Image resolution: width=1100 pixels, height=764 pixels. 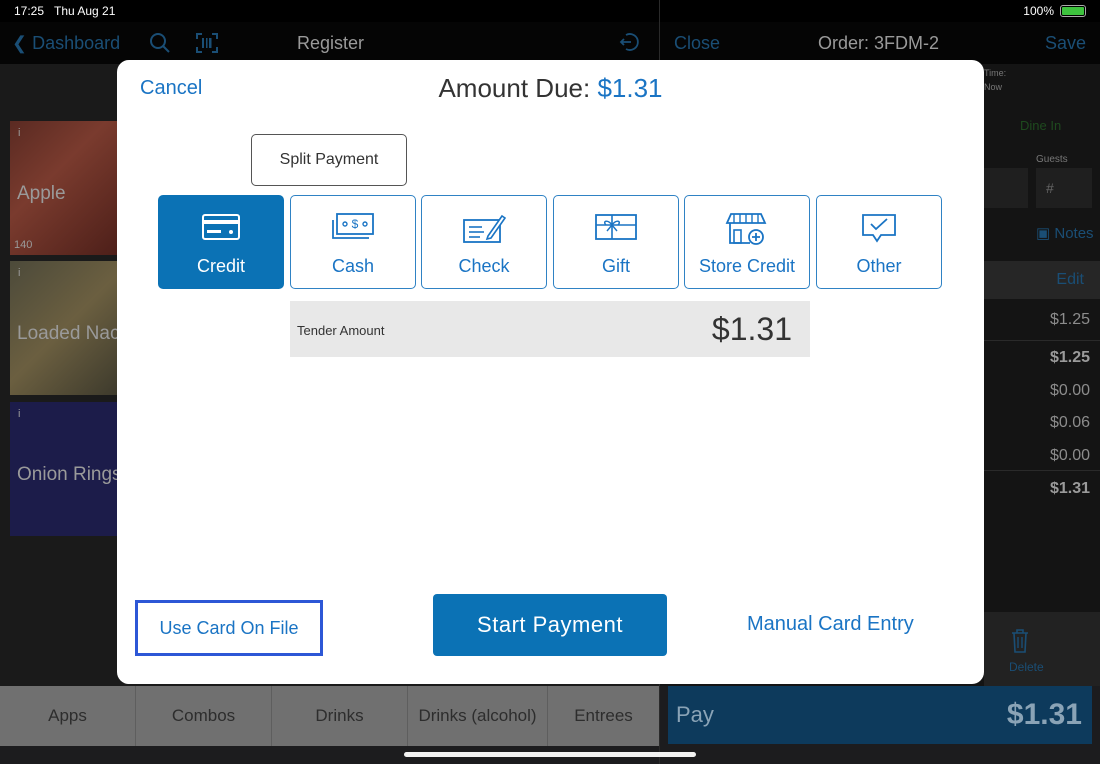 I want to click on use-card-on-file-button: Use Card On File, so click(x=229, y=628).